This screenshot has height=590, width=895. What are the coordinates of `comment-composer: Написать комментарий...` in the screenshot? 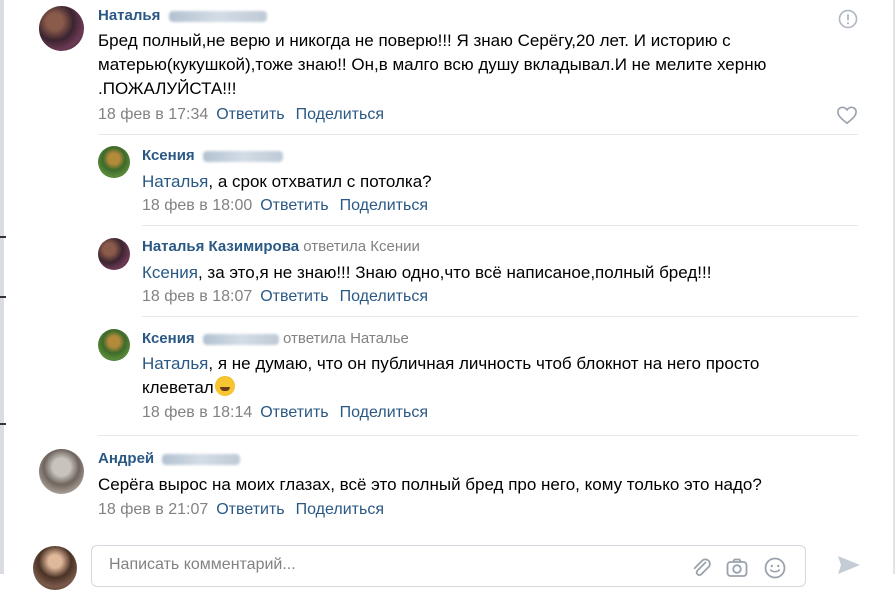 It's located at (448, 566).